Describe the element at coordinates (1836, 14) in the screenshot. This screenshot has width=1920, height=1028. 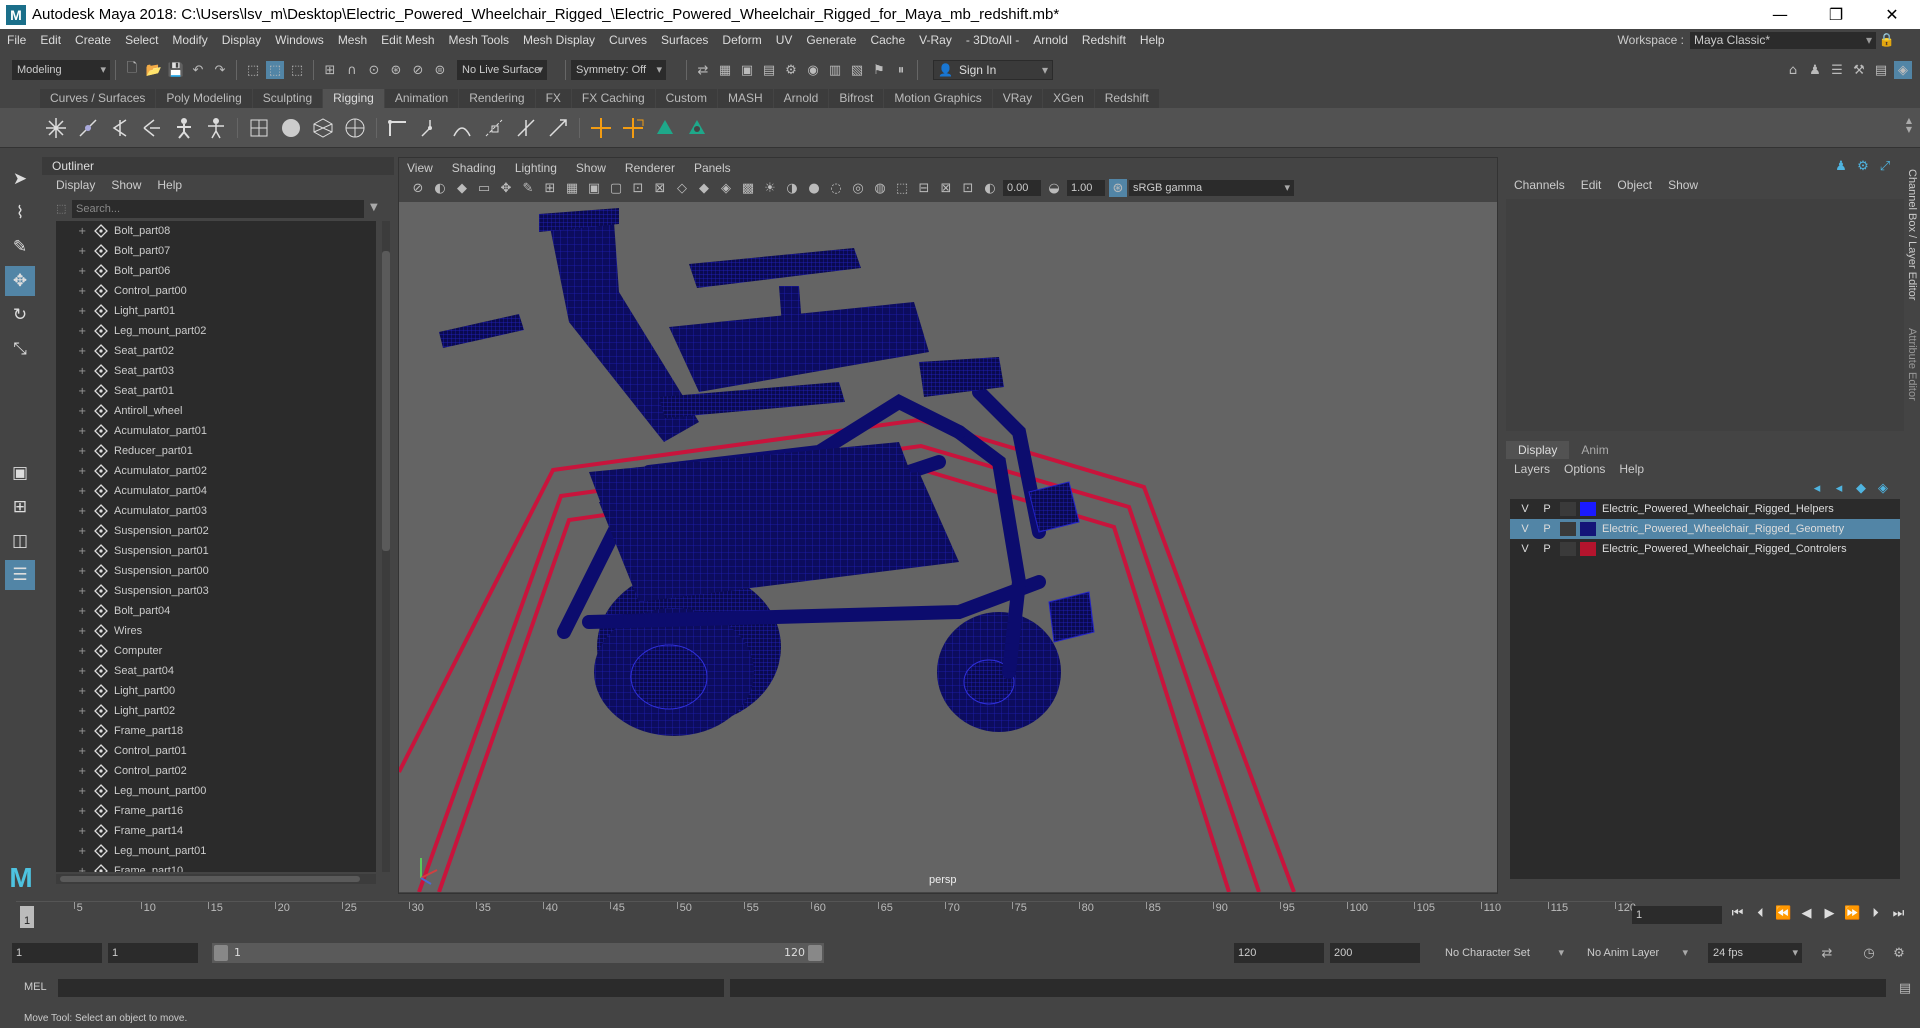
I see `restore-icon: ❐` at that location.